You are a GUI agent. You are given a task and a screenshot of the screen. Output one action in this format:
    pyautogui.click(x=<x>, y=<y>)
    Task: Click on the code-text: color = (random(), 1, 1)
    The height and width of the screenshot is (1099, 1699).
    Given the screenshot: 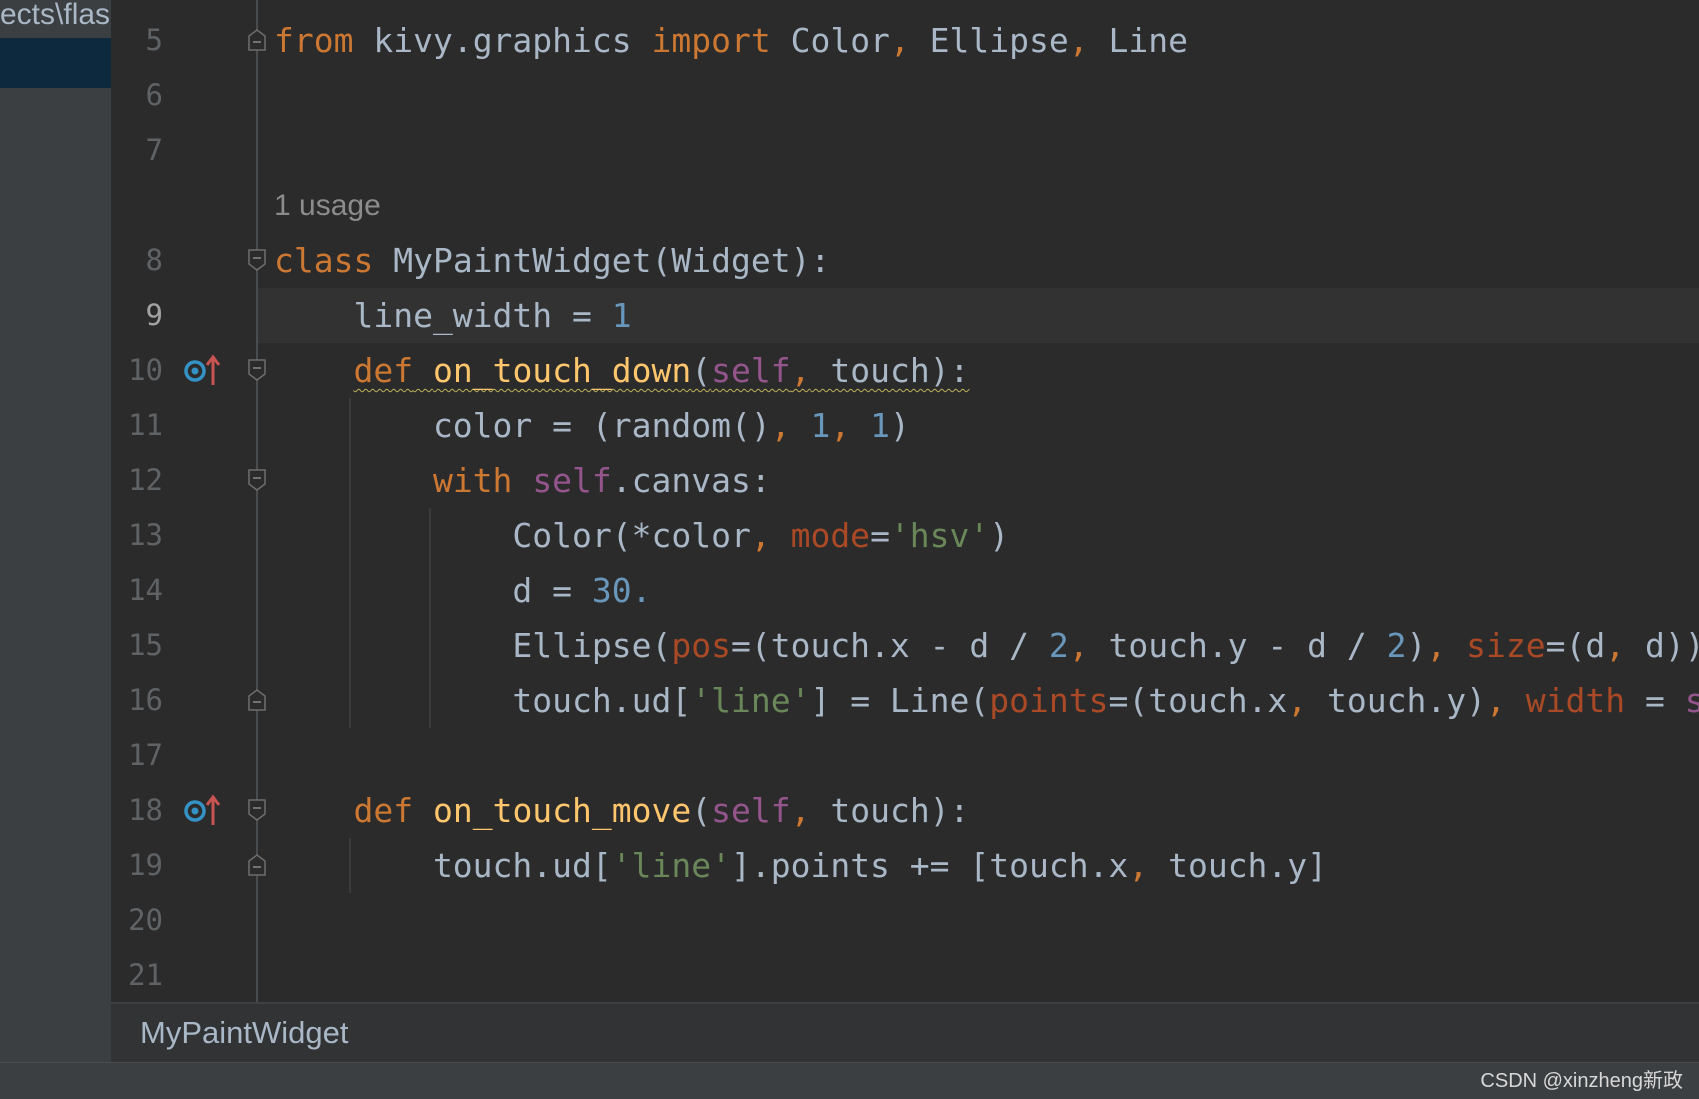 What is the action you would take?
    pyautogui.click(x=592, y=425)
    